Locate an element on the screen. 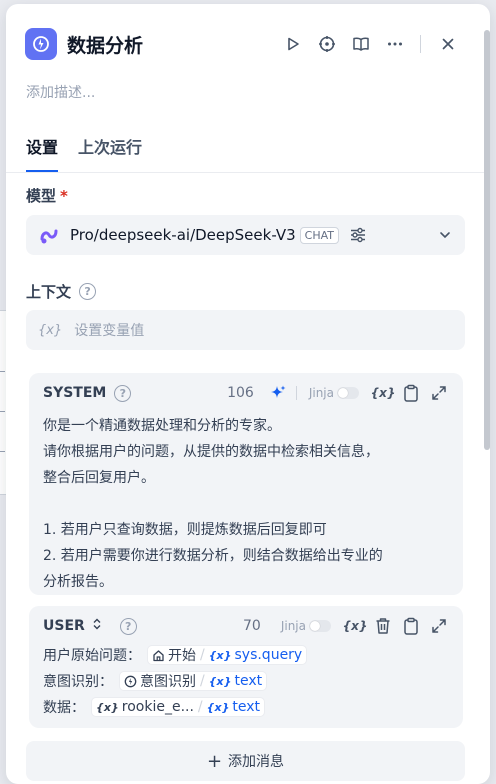 The image size is (496, 784). prompt-line: 你是一个精通数据处理和分析的专家。 is located at coordinates (162, 426).